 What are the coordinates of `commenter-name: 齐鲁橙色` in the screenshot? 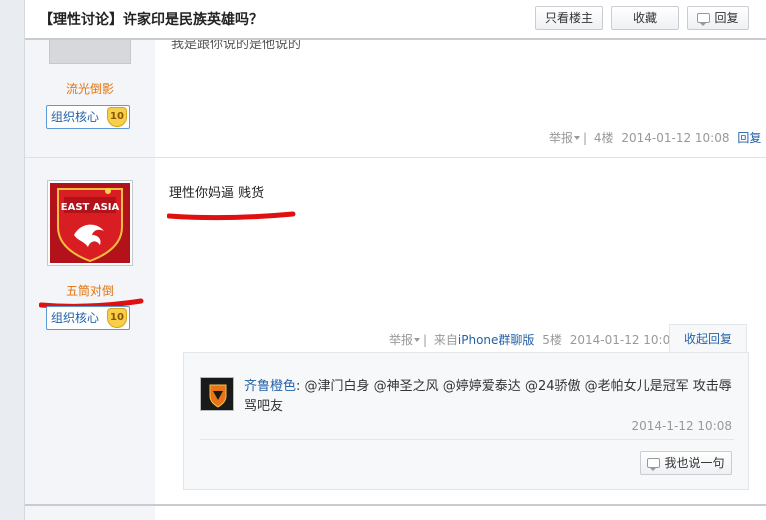 It's located at (270, 386).